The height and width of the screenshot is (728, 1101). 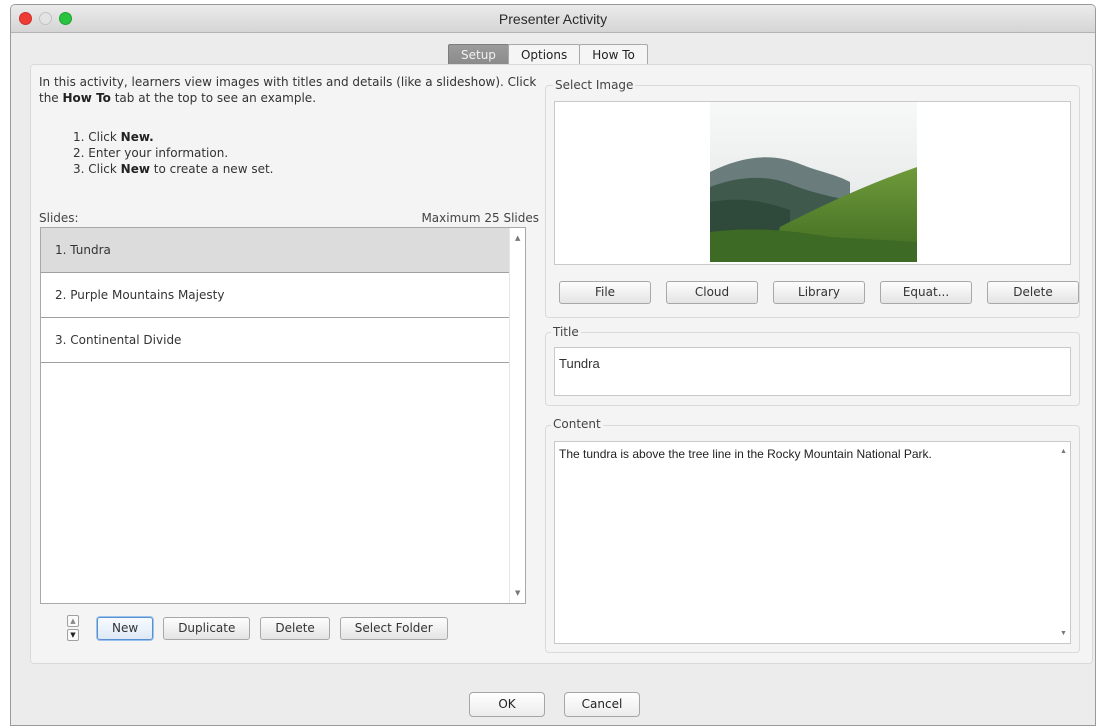 What do you see at coordinates (125, 628) in the screenshot?
I see `new-slide-button: New` at bounding box center [125, 628].